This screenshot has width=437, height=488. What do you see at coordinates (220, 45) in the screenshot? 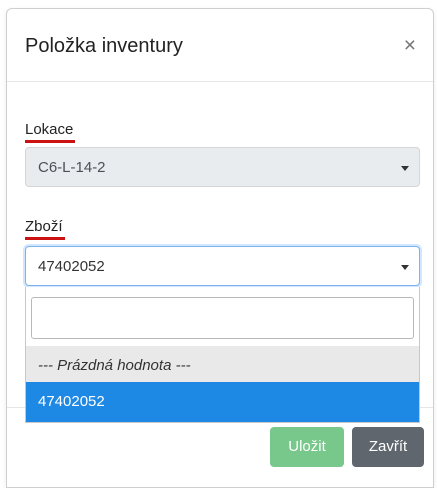
I see `dialog-header: Položka inventury ×` at bounding box center [220, 45].